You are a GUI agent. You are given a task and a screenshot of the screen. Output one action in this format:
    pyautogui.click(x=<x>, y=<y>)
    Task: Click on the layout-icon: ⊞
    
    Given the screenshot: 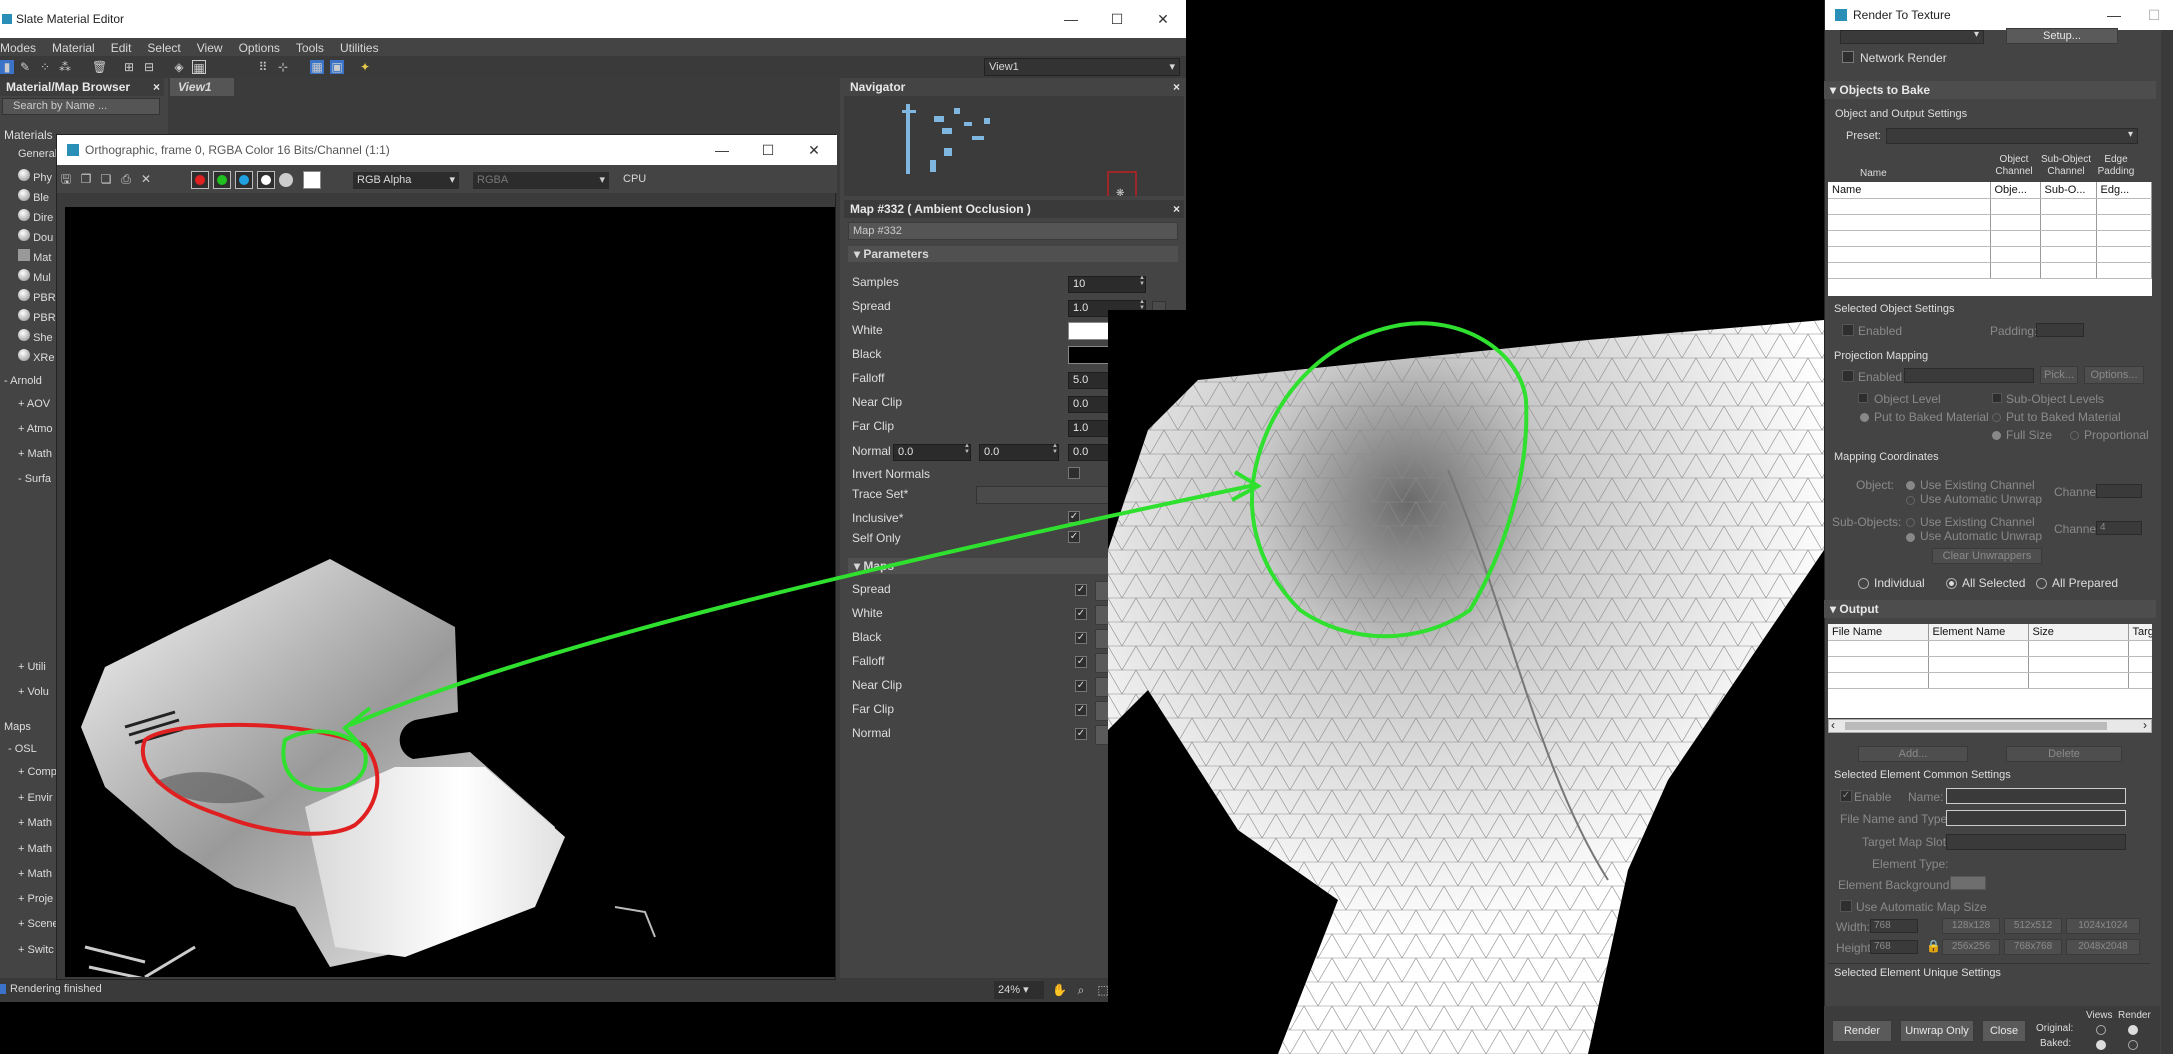 What is the action you would take?
    pyautogui.click(x=129, y=67)
    